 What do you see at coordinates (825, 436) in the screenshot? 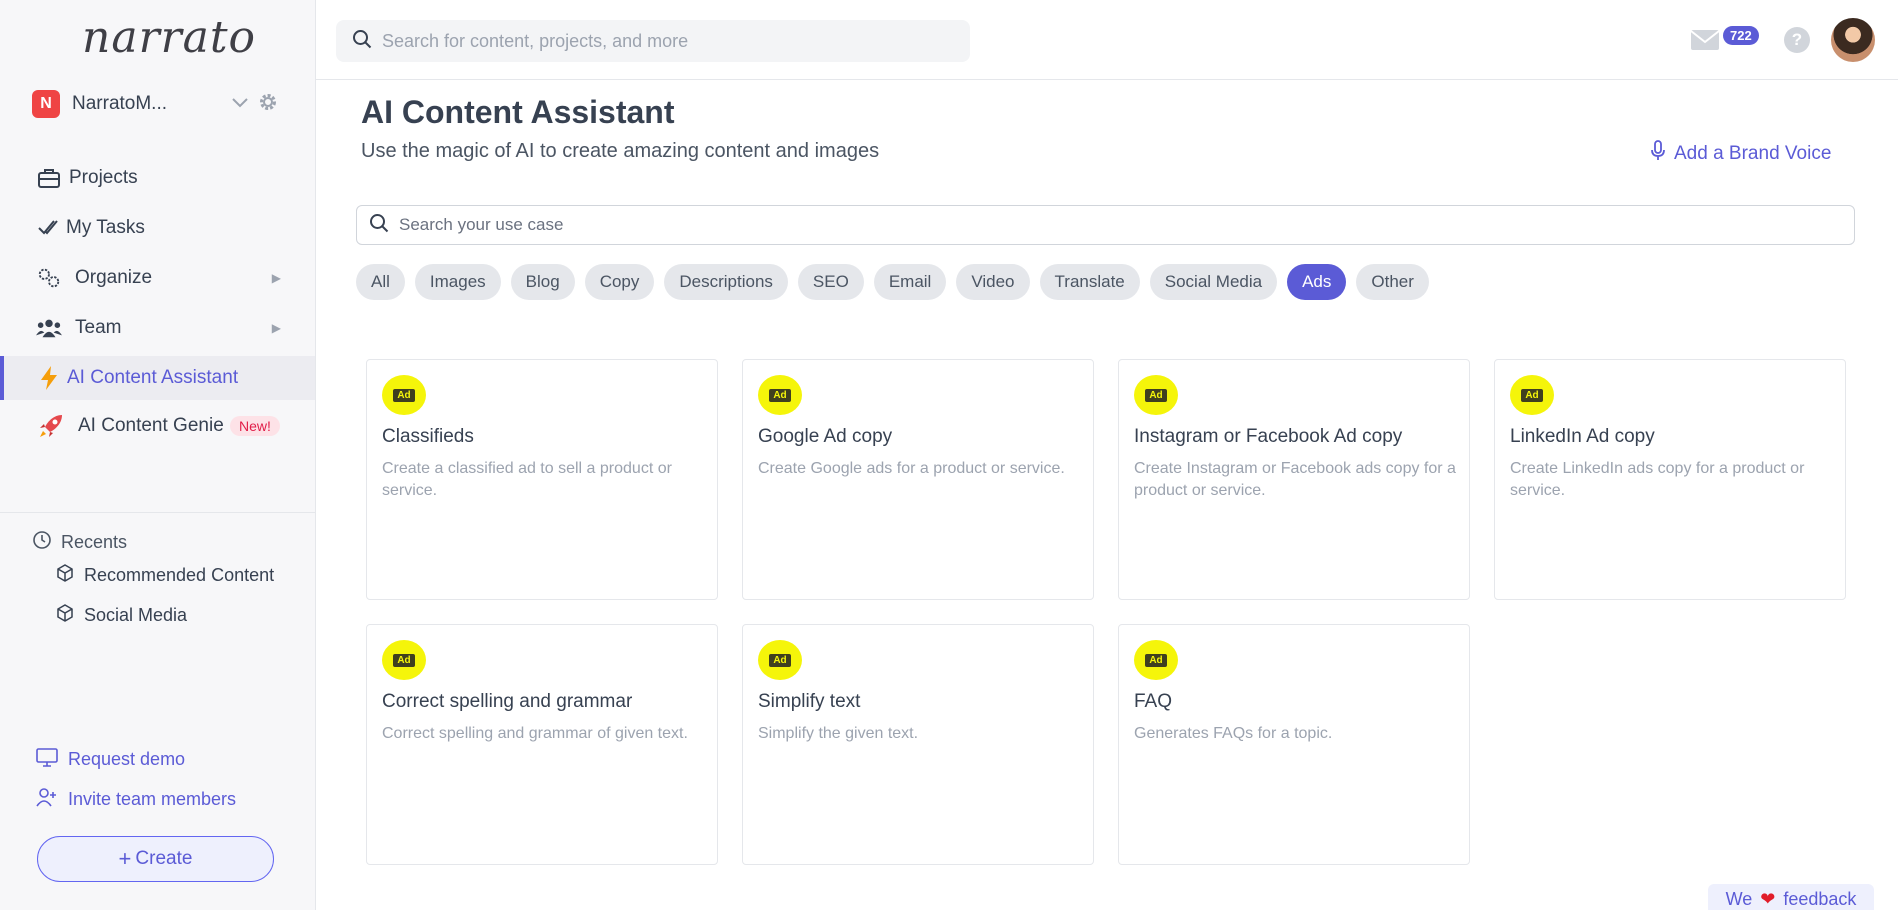
I see `card-title: Google Ad copy` at bounding box center [825, 436].